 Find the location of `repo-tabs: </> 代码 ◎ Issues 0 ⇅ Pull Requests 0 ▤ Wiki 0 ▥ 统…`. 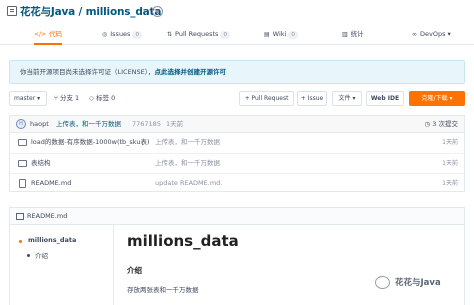

repo-tabs: </> 代码 ◎ Issues 0 ⇅ Pull Requests 0 ▤ Wiki 0 ▥ 统… is located at coordinates (237, 35).